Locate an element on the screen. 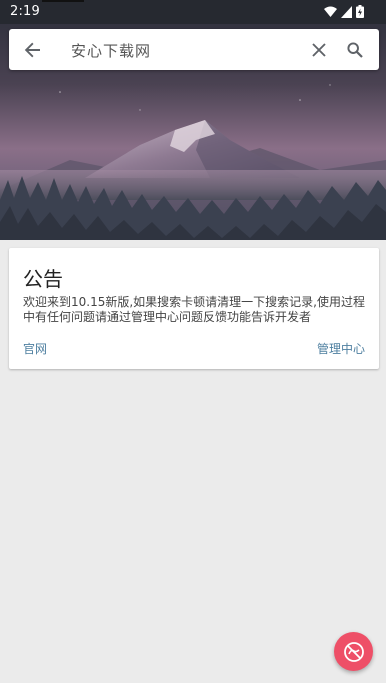 The height and width of the screenshot is (683, 386). no-ads-button is located at coordinates (353, 651).